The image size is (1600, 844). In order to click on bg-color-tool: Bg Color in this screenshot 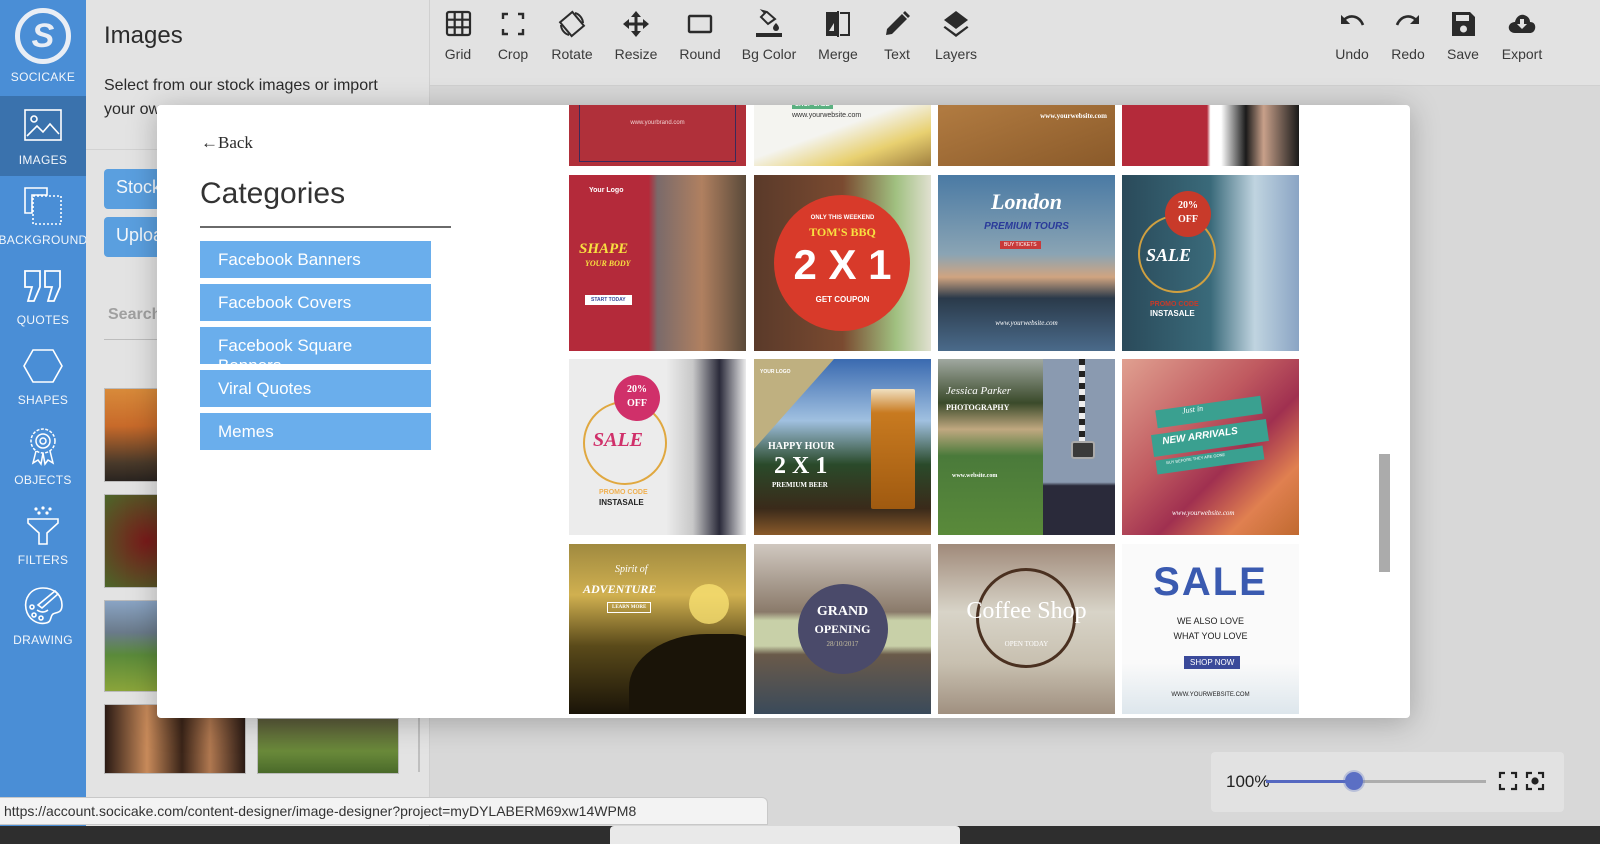, I will do `click(769, 35)`.